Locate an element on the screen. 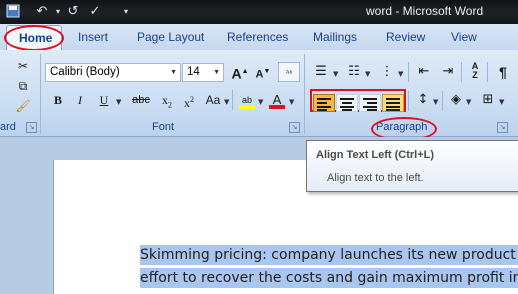  font-family-combobox: Calibri (Body) ▼ is located at coordinates (113, 72).